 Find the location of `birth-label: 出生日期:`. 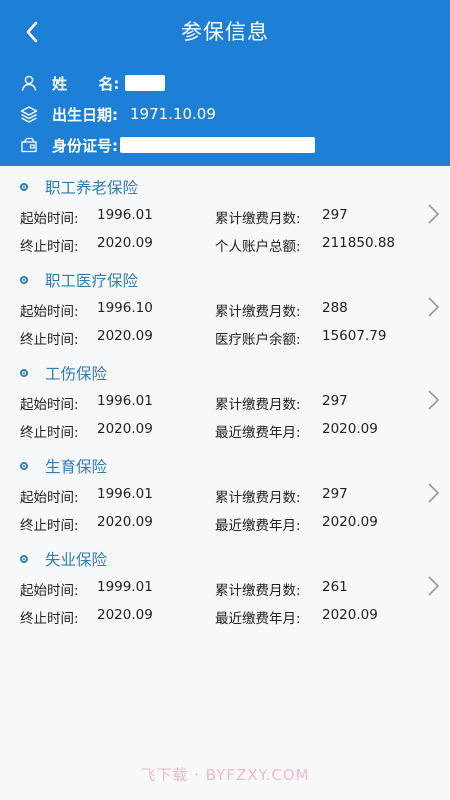

birth-label: 出生日期: is located at coordinates (85, 114).